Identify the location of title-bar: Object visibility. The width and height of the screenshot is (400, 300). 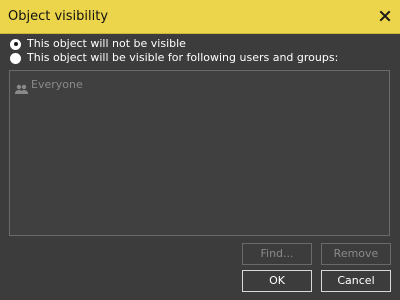
(200, 17).